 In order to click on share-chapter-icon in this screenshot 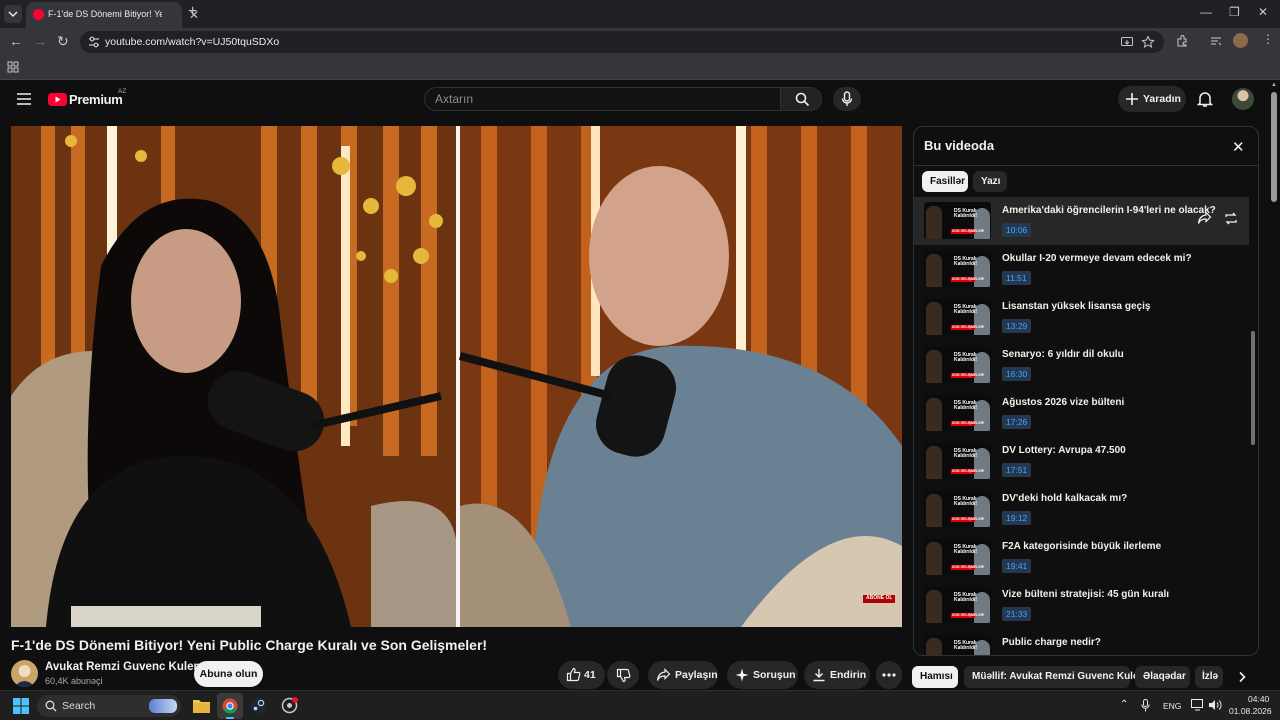, I will do `click(1204, 218)`.